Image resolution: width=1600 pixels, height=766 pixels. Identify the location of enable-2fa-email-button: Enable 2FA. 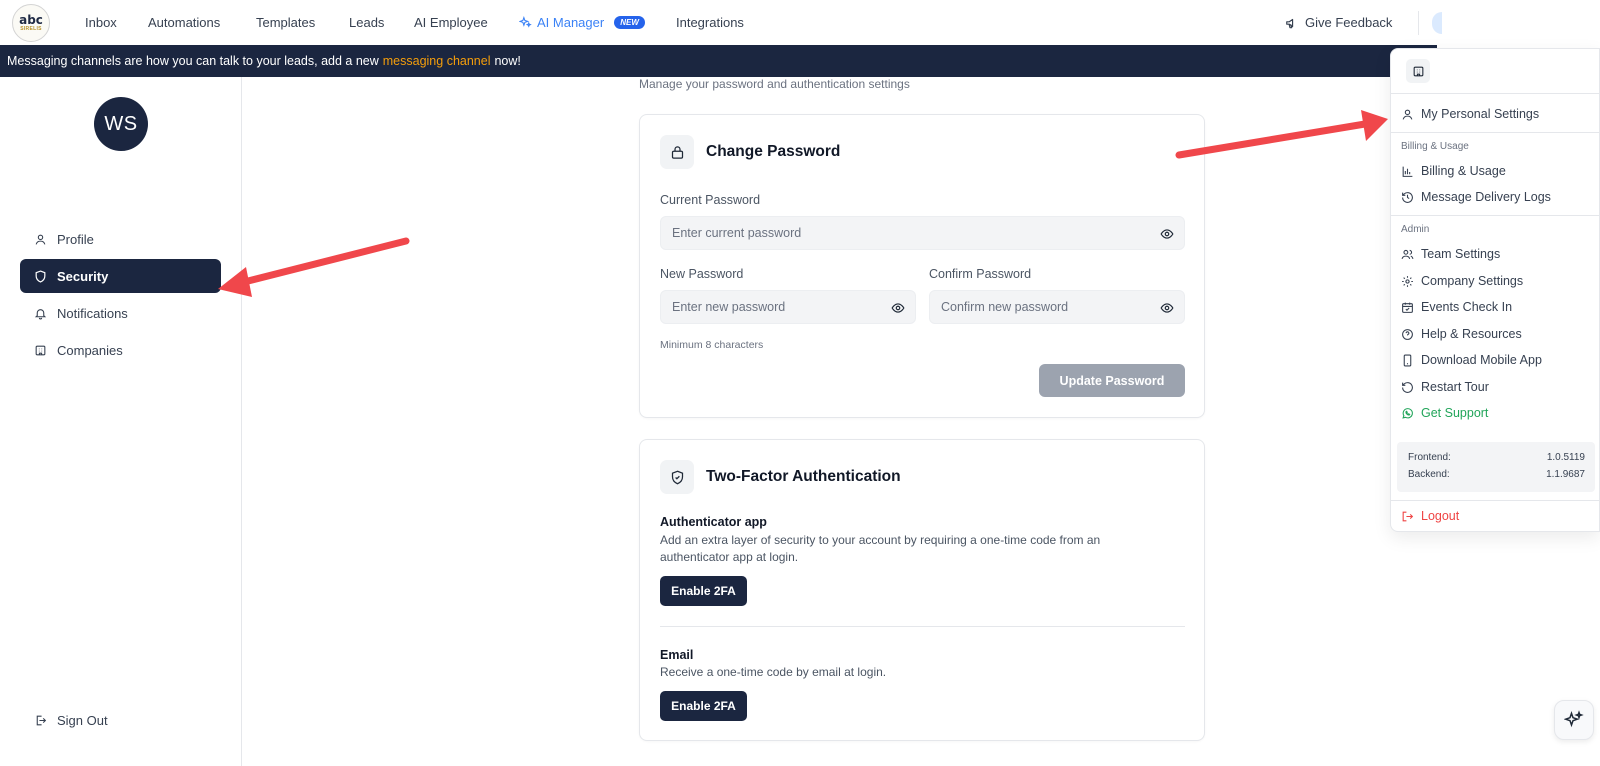
(703, 706).